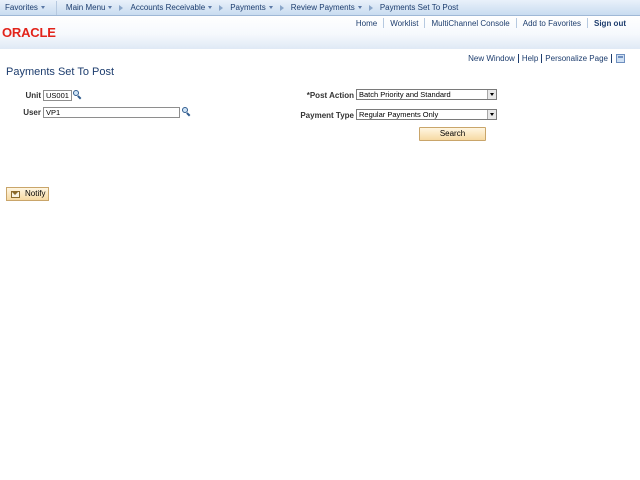 The image size is (640, 480). Describe the element at coordinates (552, 23) in the screenshot. I see `add-to-favorites-link: Add to Favorites` at that location.